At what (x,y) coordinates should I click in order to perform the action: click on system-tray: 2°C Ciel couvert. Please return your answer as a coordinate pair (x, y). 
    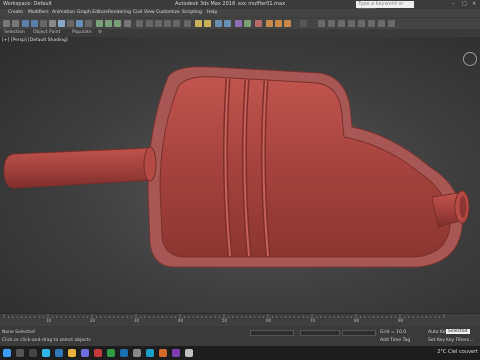
    Looking at the image, I should click on (457, 352).